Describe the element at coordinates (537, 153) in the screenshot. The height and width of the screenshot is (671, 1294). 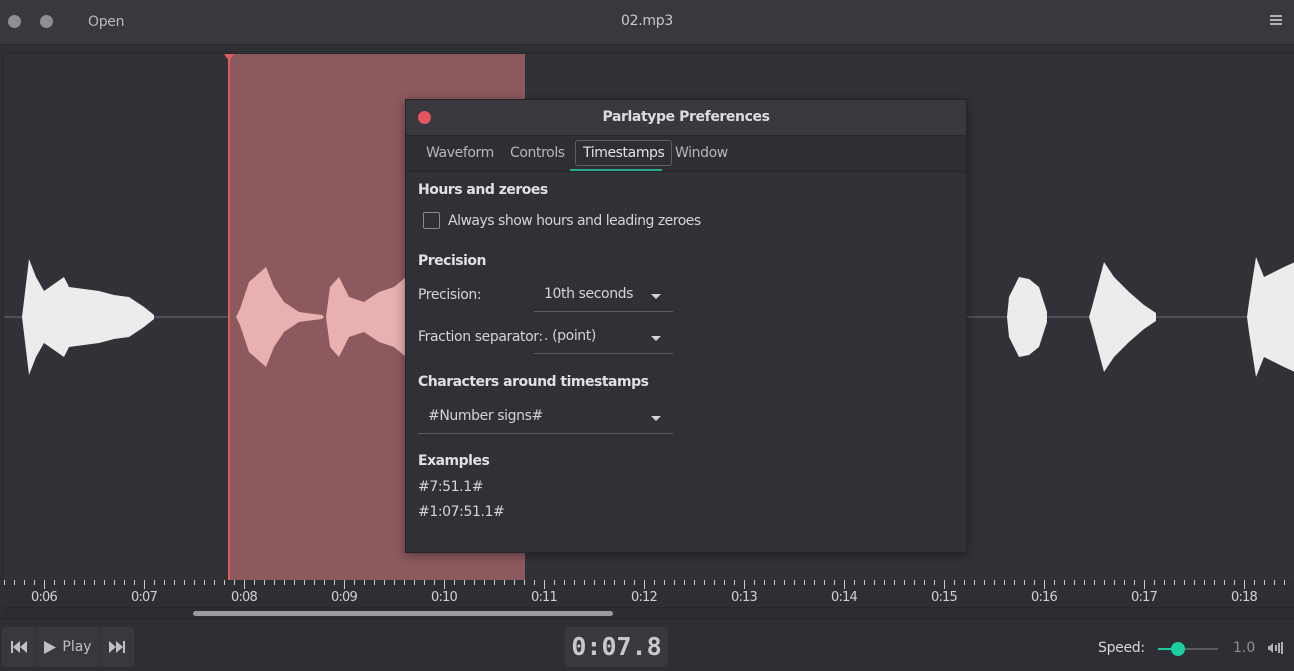
I see `tab-controls: Controls` at that location.